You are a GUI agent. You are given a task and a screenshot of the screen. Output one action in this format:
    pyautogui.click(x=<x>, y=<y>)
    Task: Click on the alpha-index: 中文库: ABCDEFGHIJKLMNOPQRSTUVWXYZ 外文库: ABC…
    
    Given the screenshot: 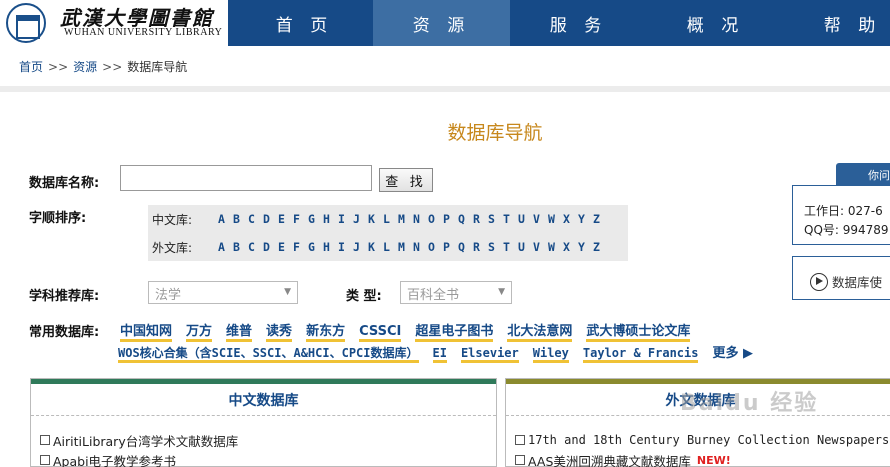 What is the action you would take?
    pyautogui.click(x=388, y=233)
    